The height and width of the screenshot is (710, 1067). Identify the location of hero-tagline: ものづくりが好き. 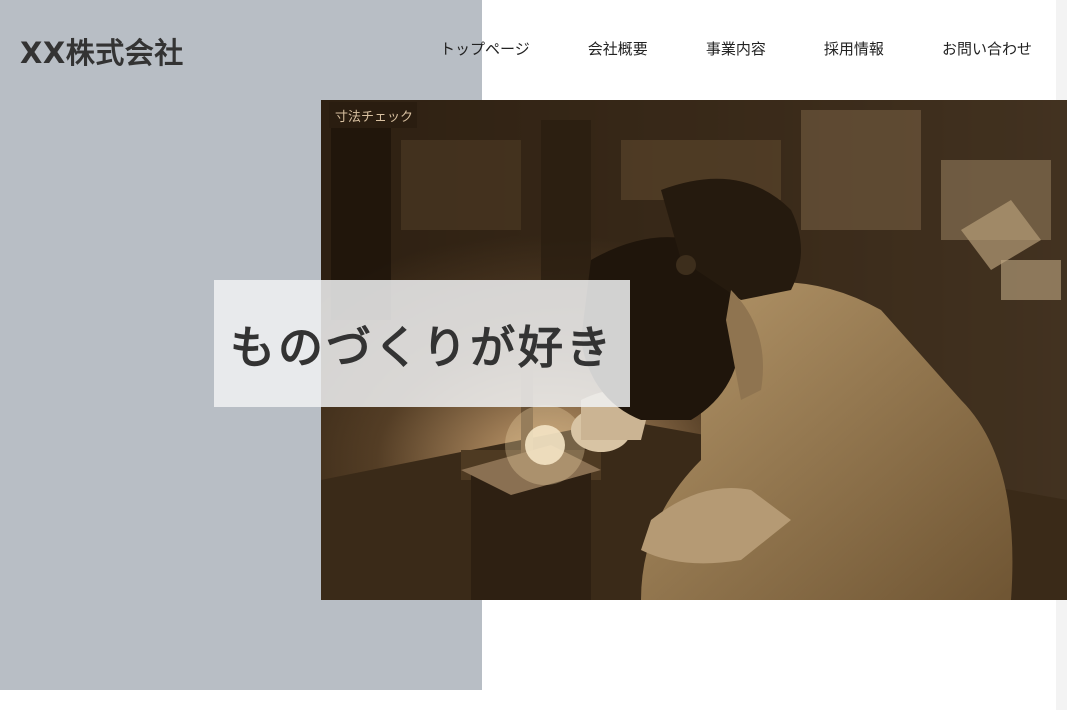
(421, 347).